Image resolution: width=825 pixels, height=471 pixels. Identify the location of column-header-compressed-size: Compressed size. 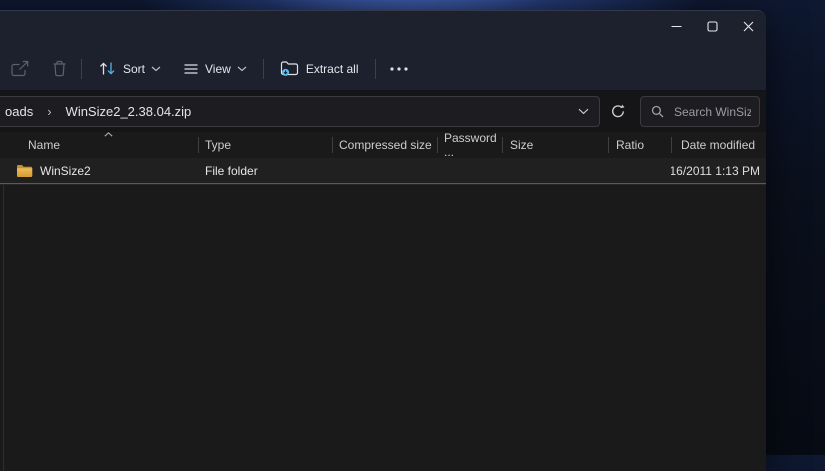
(384, 145).